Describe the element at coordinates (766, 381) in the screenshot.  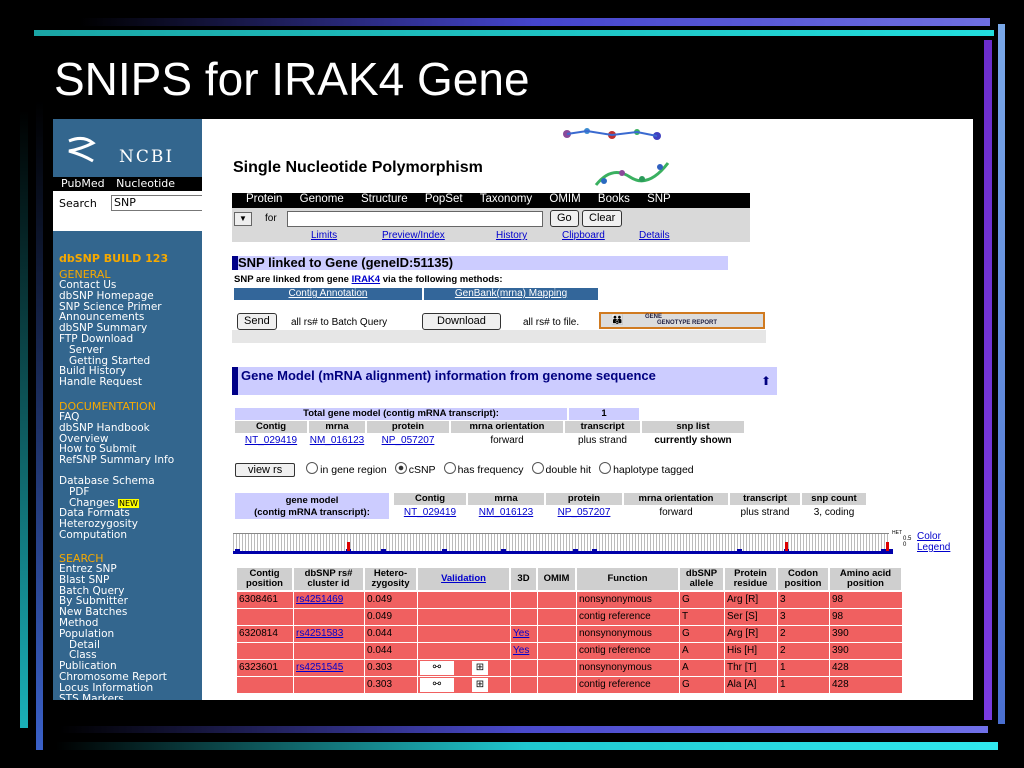
I see `up-arrow-icon: ⬆` at that location.